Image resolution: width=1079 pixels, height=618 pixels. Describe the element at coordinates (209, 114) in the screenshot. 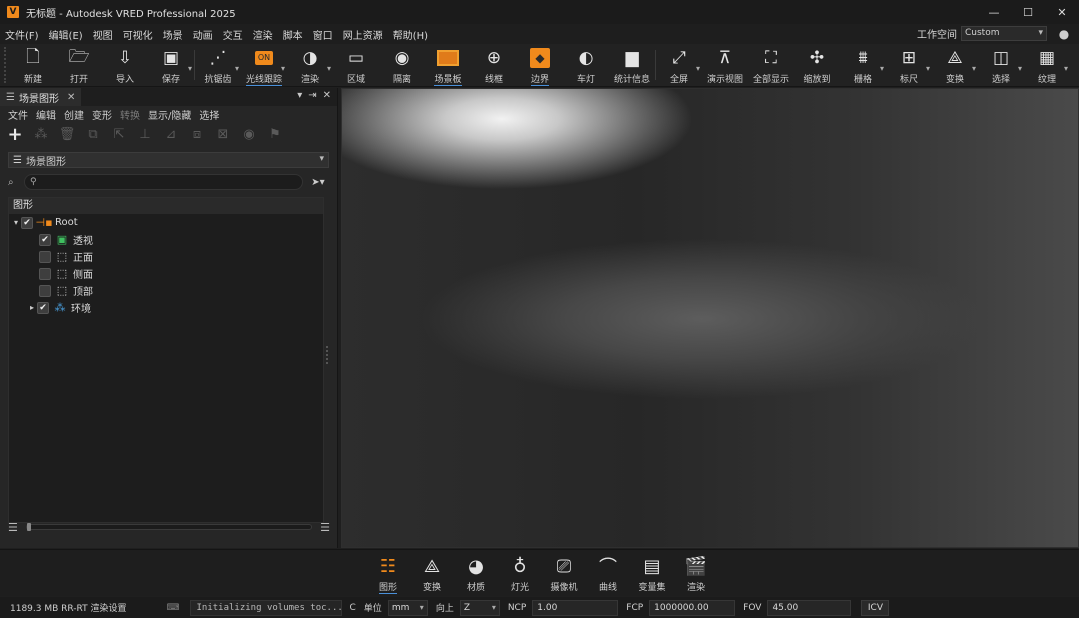

I see `panel-menu-select: 选择` at that location.